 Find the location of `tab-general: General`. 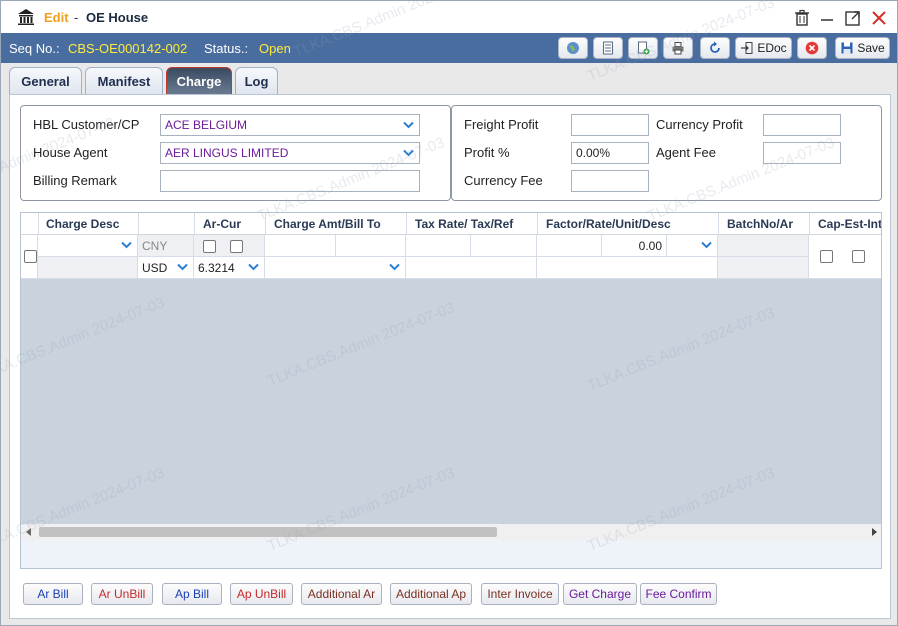

tab-general: General is located at coordinates (45, 81).